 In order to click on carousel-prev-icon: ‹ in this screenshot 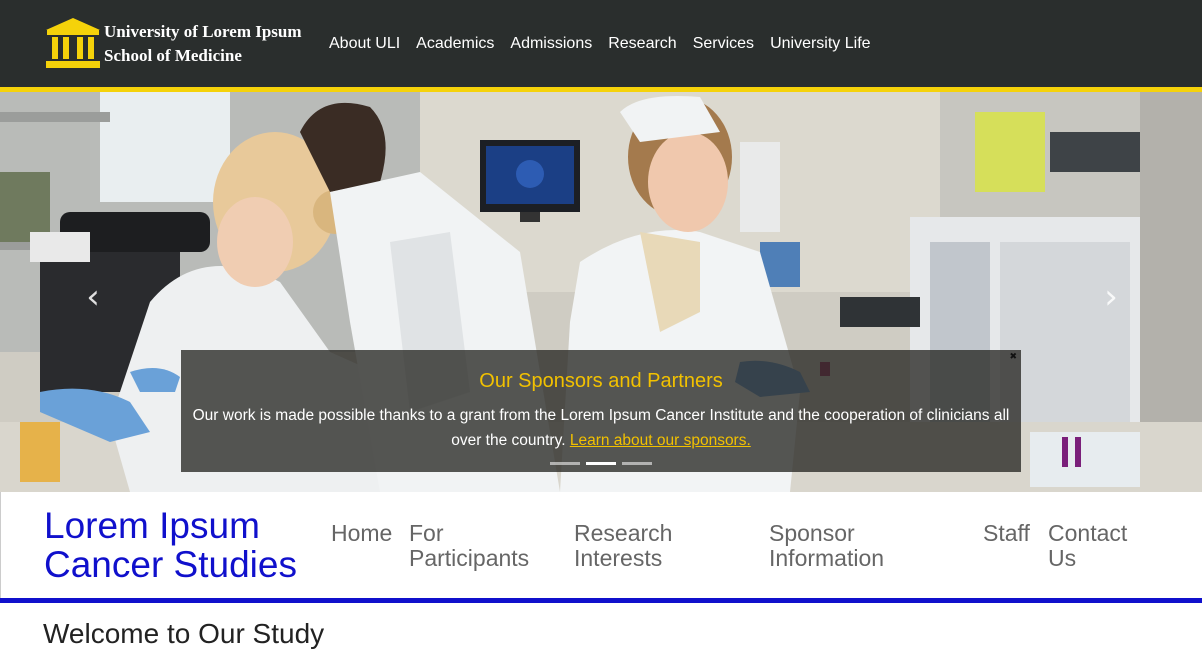, I will do `click(93, 297)`.